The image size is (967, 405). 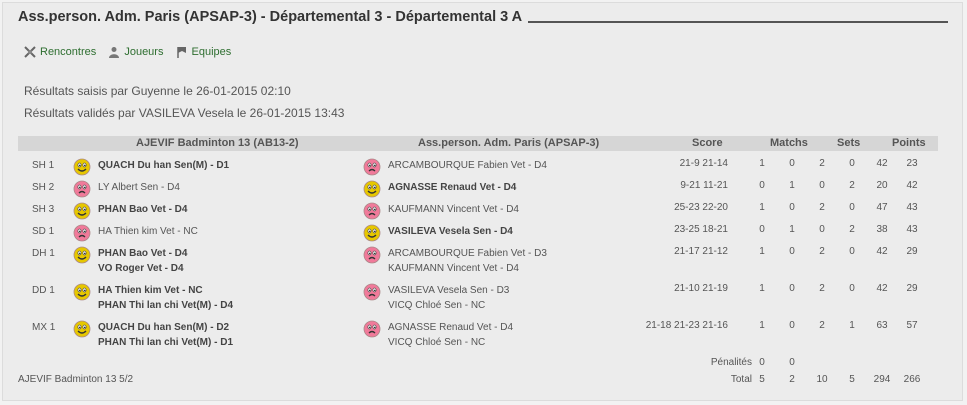 I want to click on penalties-label: Pénalités, so click(x=731, y=362).